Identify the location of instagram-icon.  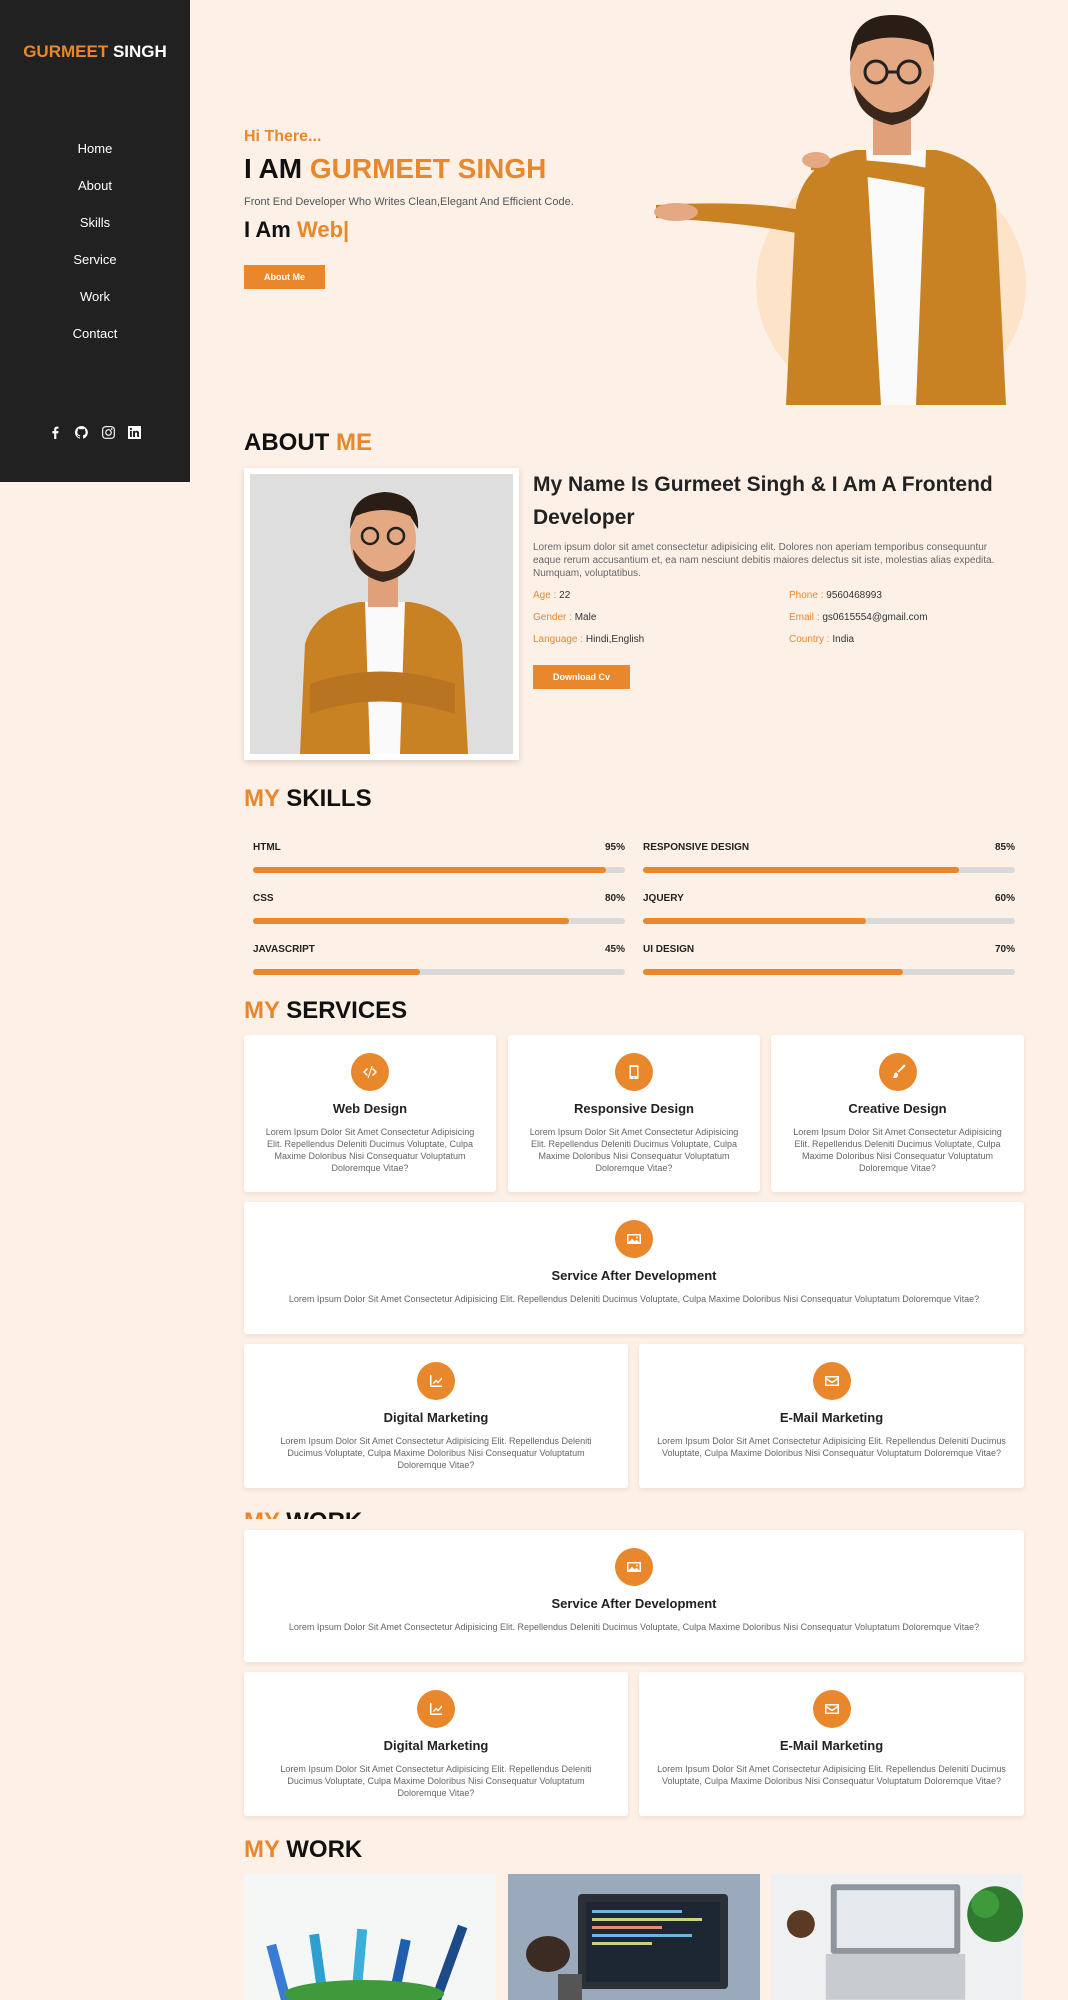
(108, 432).